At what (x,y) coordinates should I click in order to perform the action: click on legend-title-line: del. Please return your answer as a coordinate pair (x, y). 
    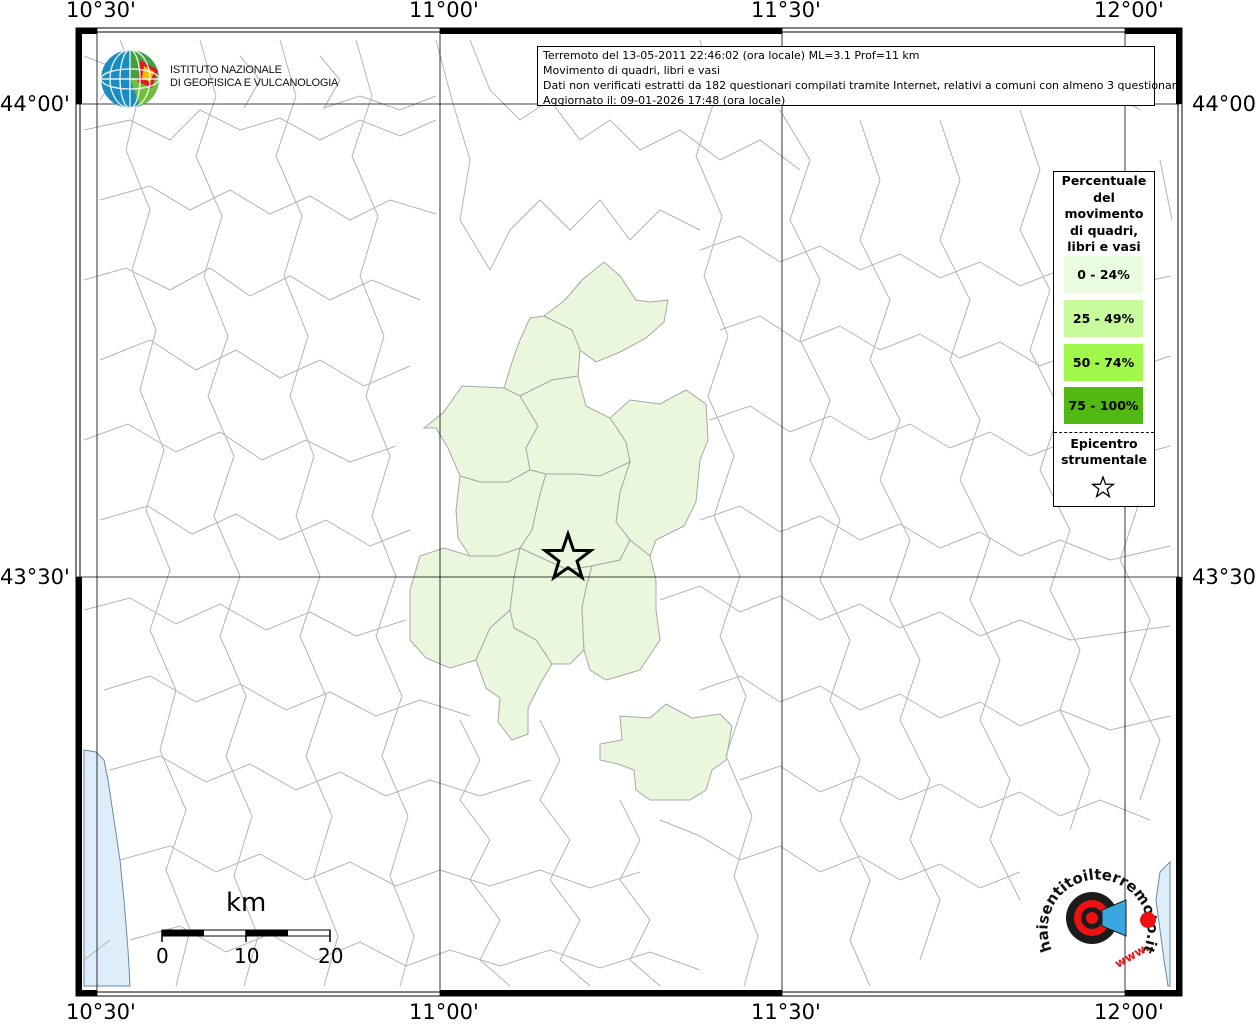
    Looking at the image, I should click on (1104, 197).